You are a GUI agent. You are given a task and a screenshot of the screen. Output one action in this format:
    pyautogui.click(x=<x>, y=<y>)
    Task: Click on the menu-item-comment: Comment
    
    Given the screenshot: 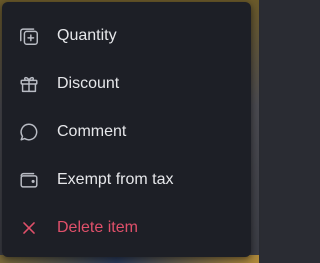 What is the action you would take?
    pyautogui.click(x=126, y=132)
    